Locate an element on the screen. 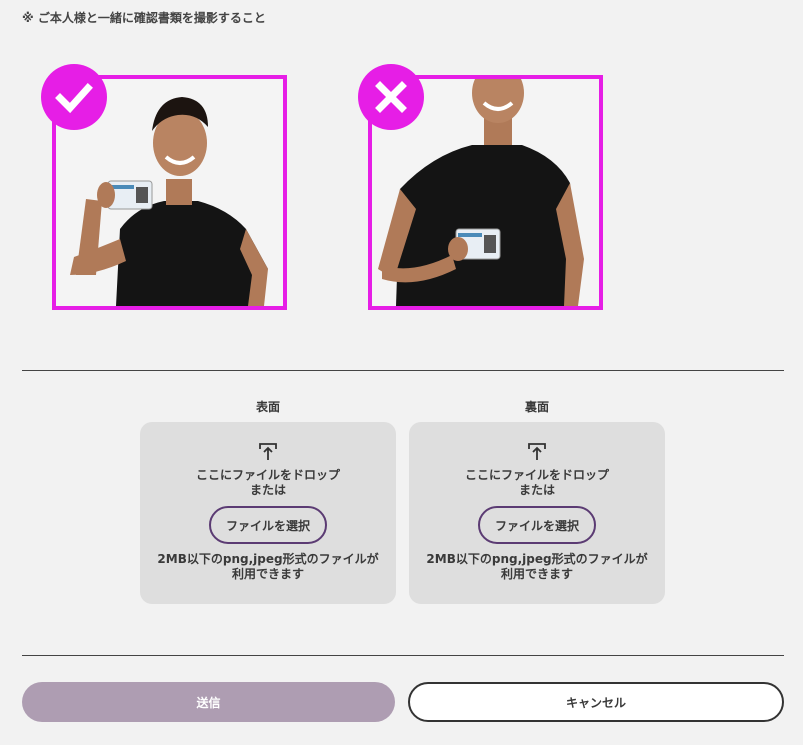 Image resolution: width=803 pixels, height=745 pixels. cross-icon is located at coordinates (391, 97).